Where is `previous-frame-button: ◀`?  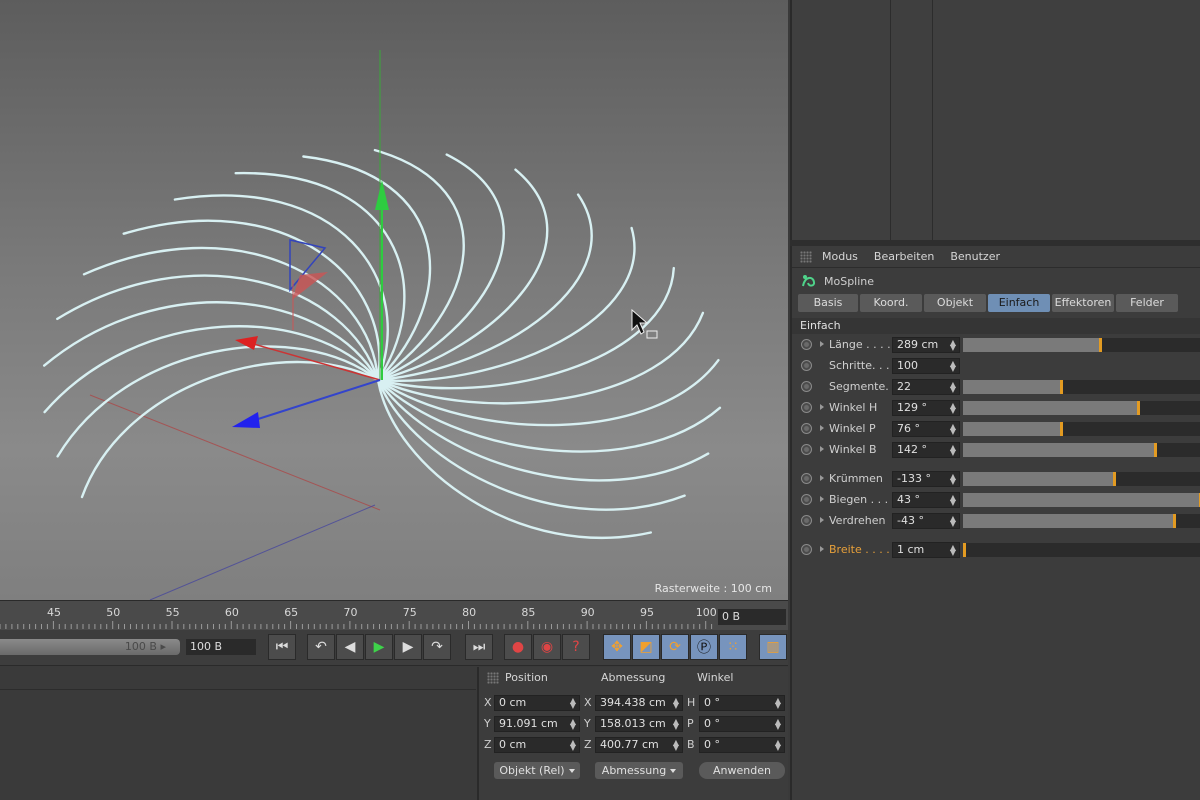
previous-frame-button: ◀ is located at coordinates (350, 647).